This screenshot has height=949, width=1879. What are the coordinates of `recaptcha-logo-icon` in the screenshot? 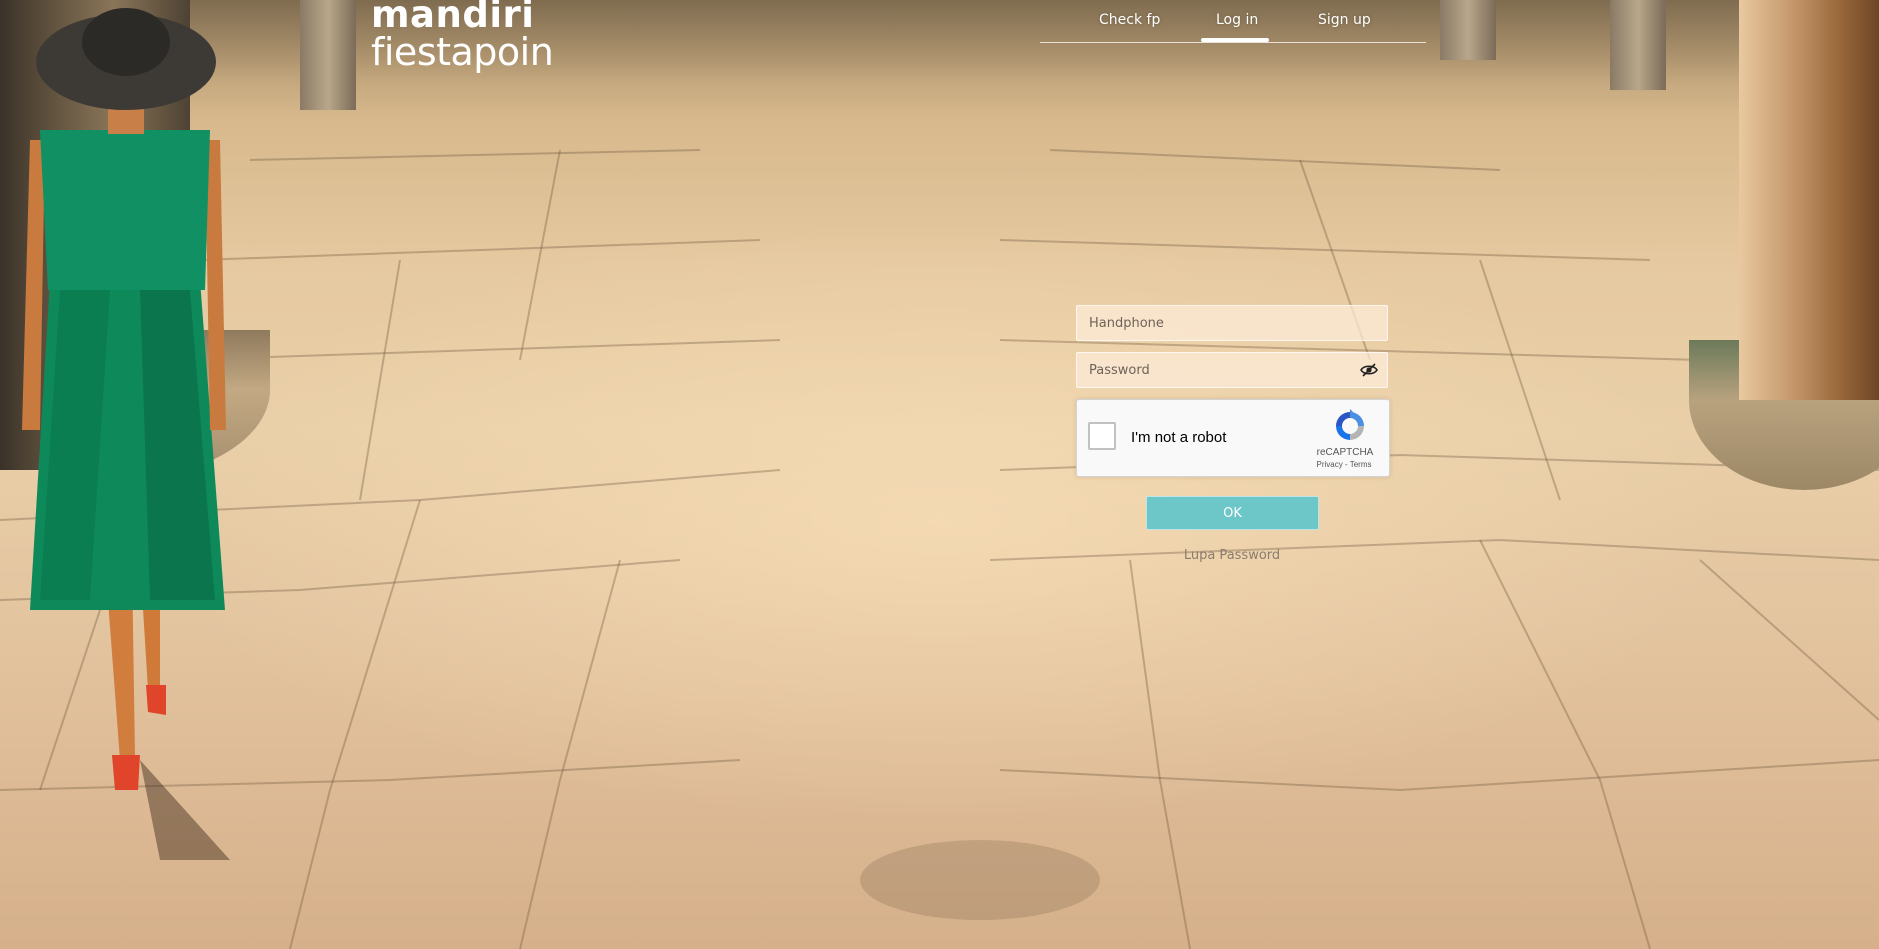 It's located at (1350, 424).